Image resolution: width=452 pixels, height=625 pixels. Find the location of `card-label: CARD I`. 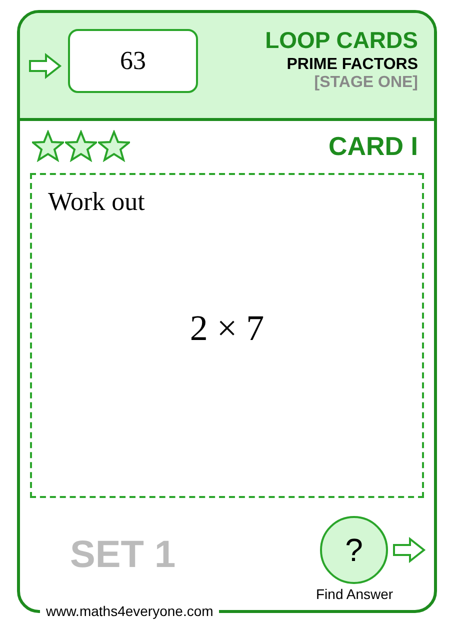

card-label: CARD I is located at coordinates (373, 146).